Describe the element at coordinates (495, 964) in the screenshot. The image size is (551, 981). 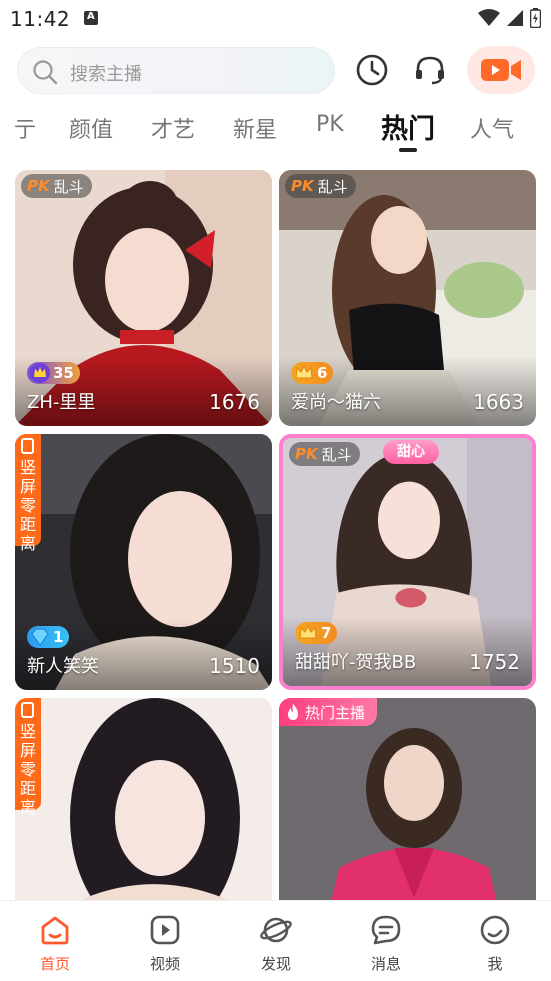
I see `nav-profile-label: 我` at that location.